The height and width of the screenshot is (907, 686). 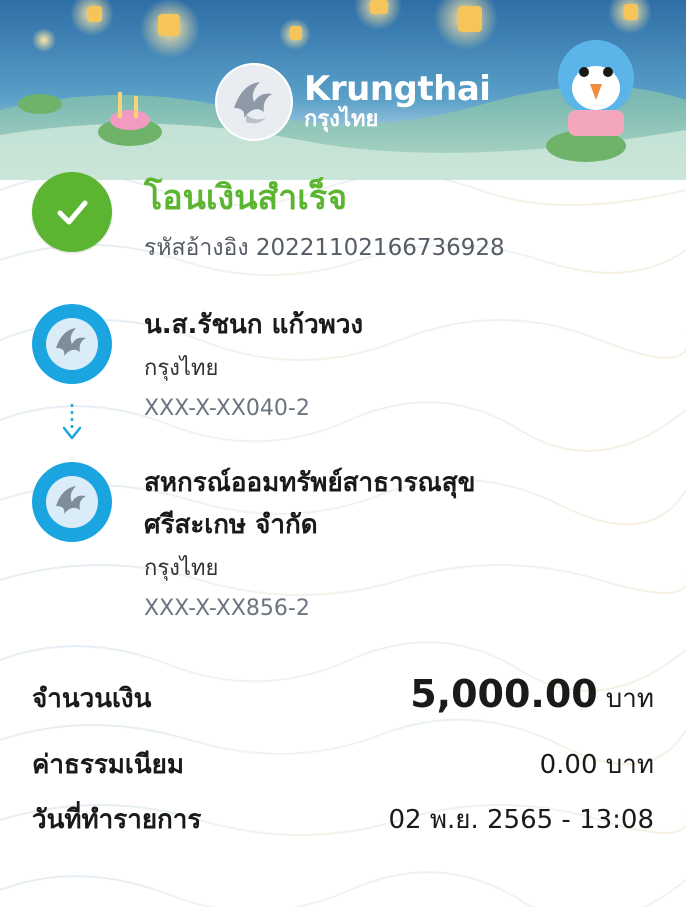 What do you see at coordinates (227, 608) in the screenshot?
I see `receiver-account: XXX-X-XX856-2` at bounding box center [227, 608].